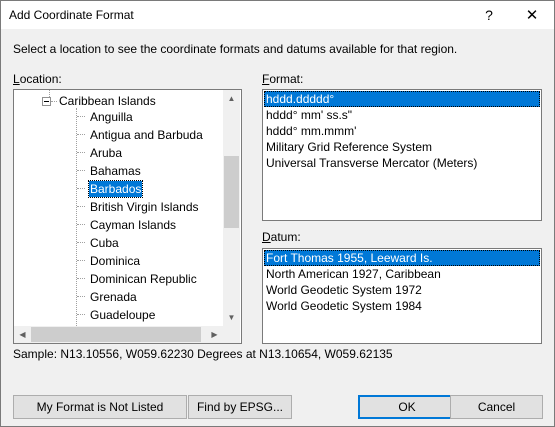 Image resolution: width=555 pixels, height=427 pixels. Describe the element at coordinates (402, 131) in the screenshot. I see `format-list-item: hddd° mm.mmm'` at that location.